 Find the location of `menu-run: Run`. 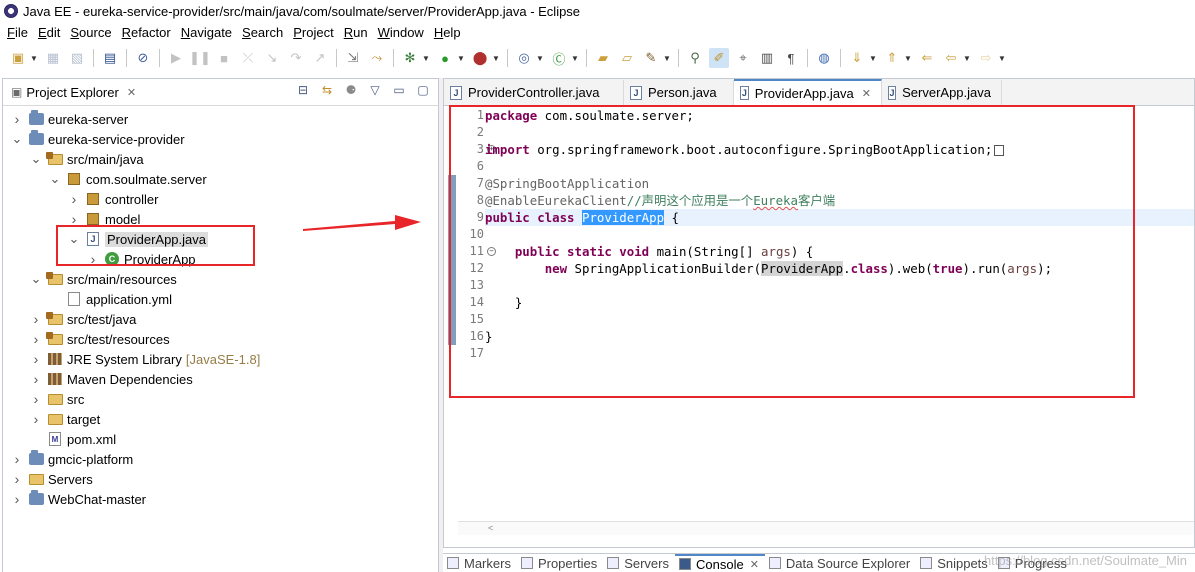

menu-run: Run is located at coordinates (356, 32).